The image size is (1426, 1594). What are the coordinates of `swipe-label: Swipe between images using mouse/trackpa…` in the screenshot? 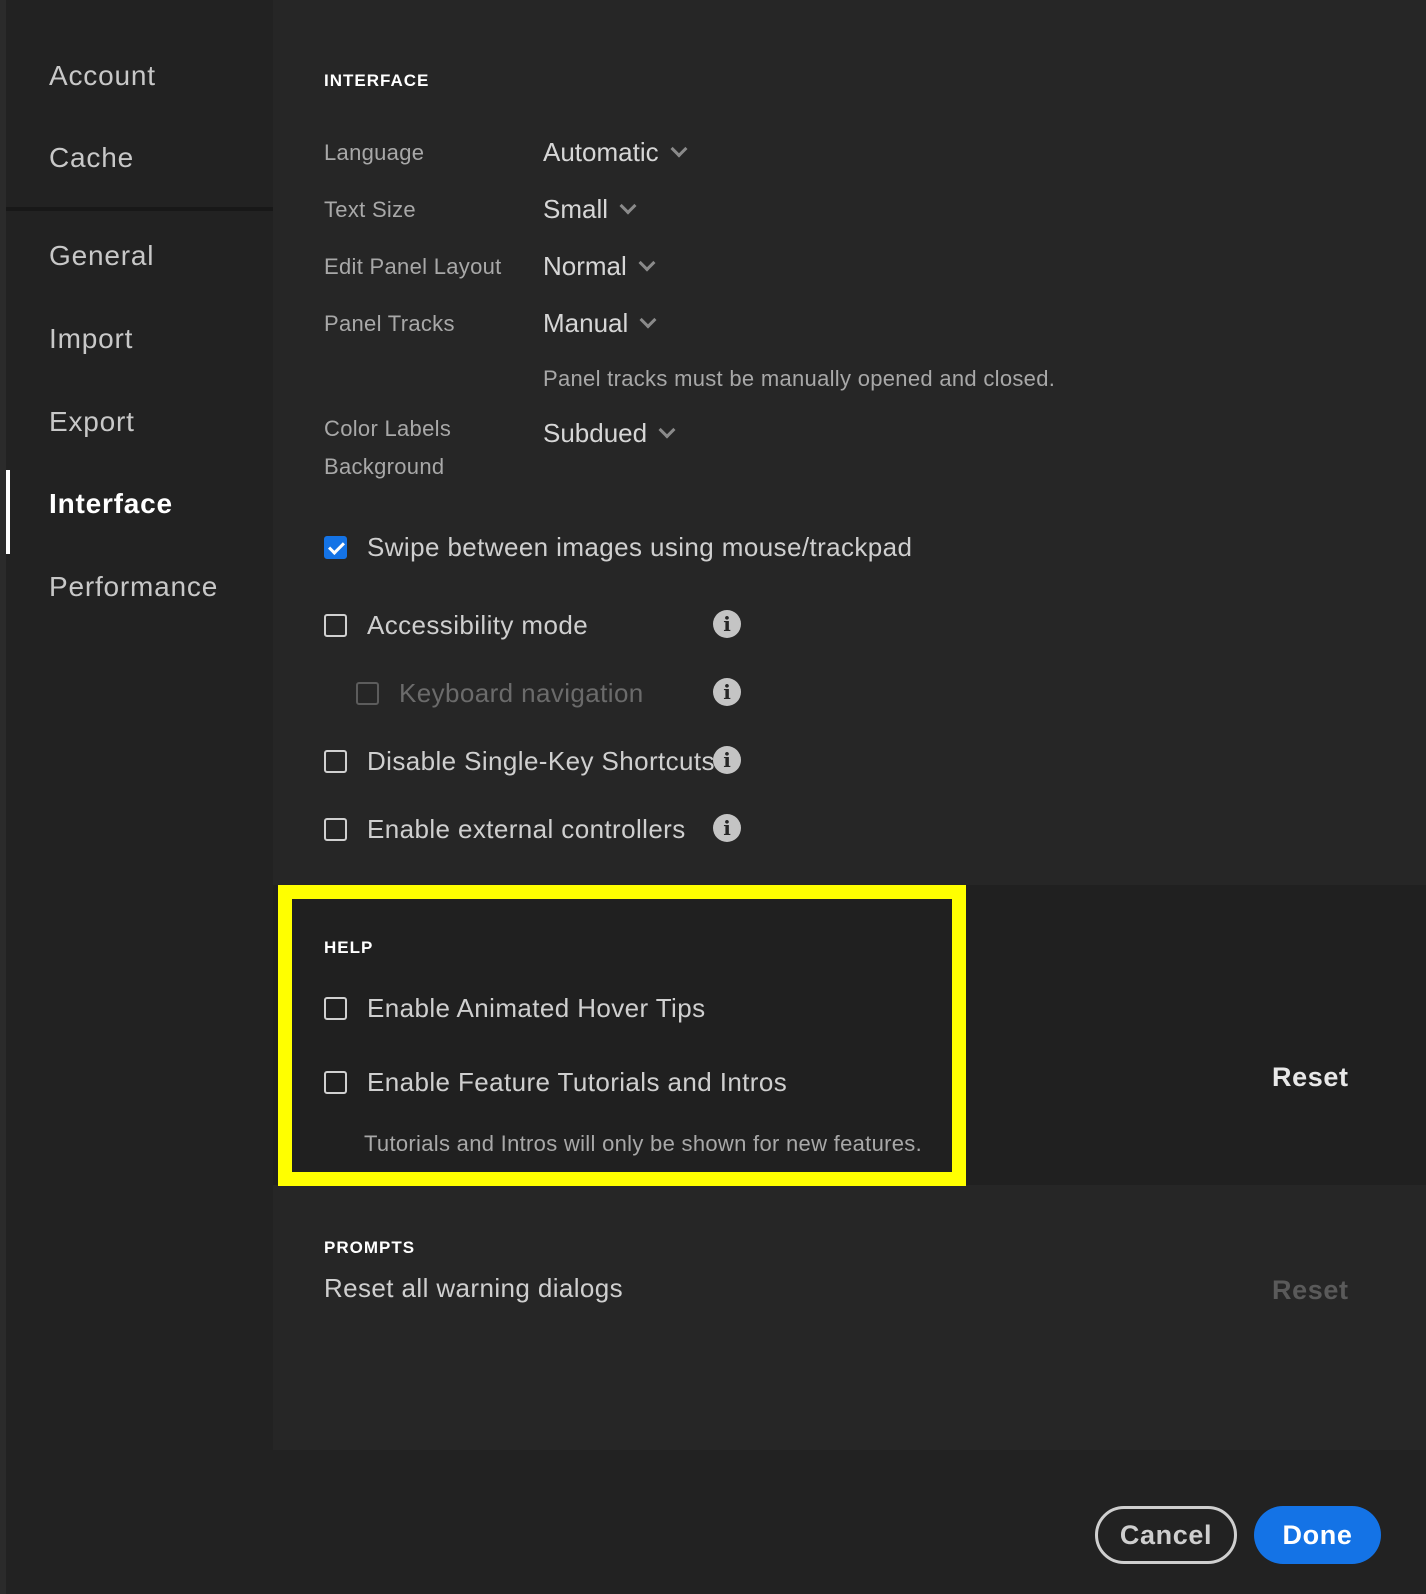 It's located at (640, 547).